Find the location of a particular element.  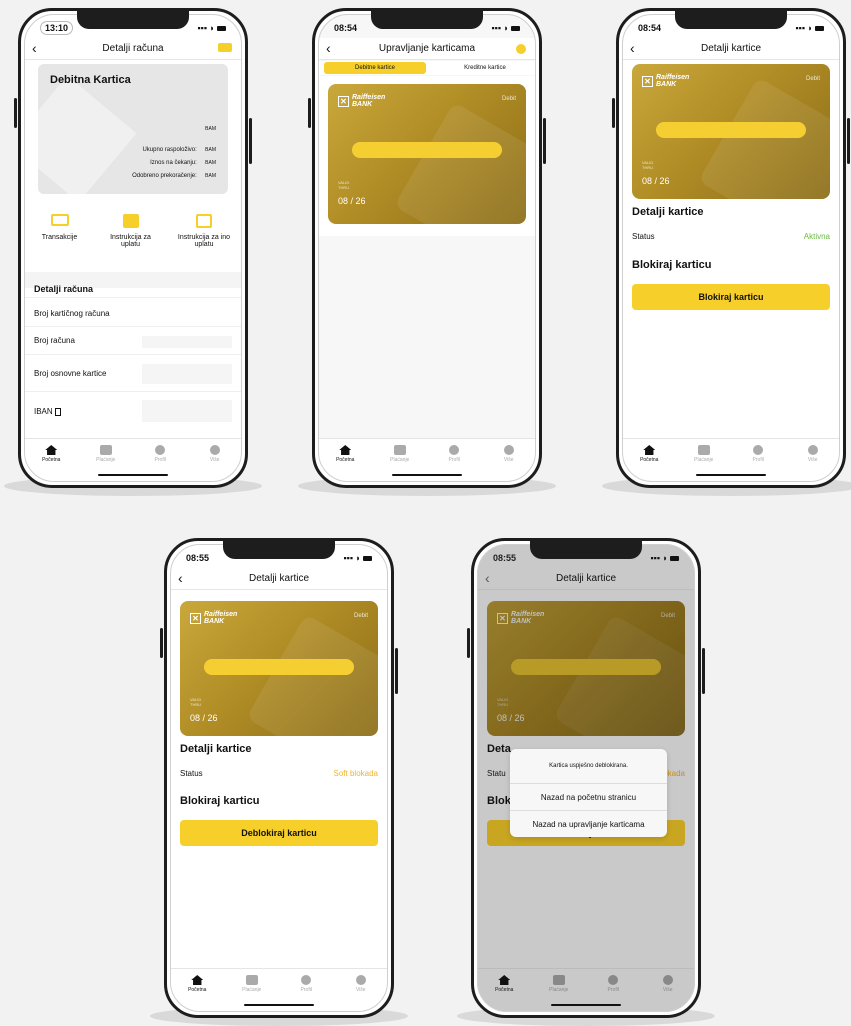

tab-debit-cards: Debitne kartice is located at coordinates (375, 68).